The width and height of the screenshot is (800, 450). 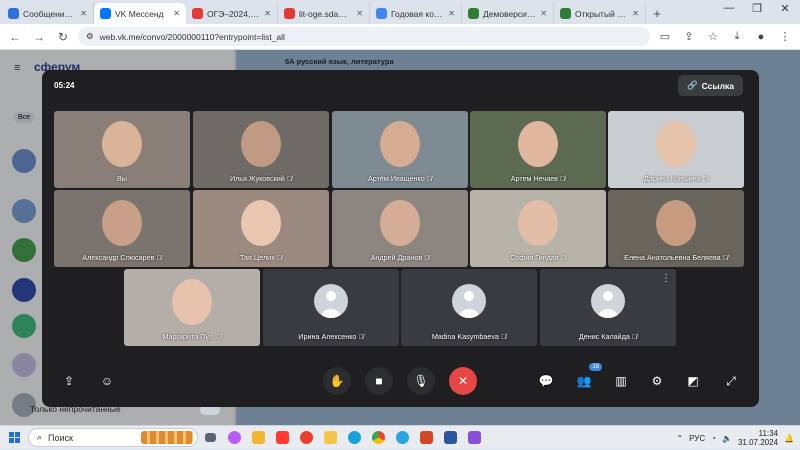 I want to click on participant-tile: Вы, so click(x=122, y=149).